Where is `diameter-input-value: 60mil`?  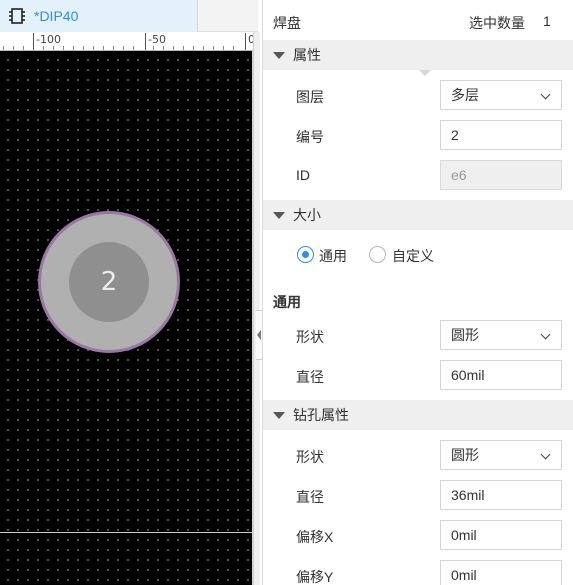
diameter-input-value: 60mil is located at coordinates (468, 375).